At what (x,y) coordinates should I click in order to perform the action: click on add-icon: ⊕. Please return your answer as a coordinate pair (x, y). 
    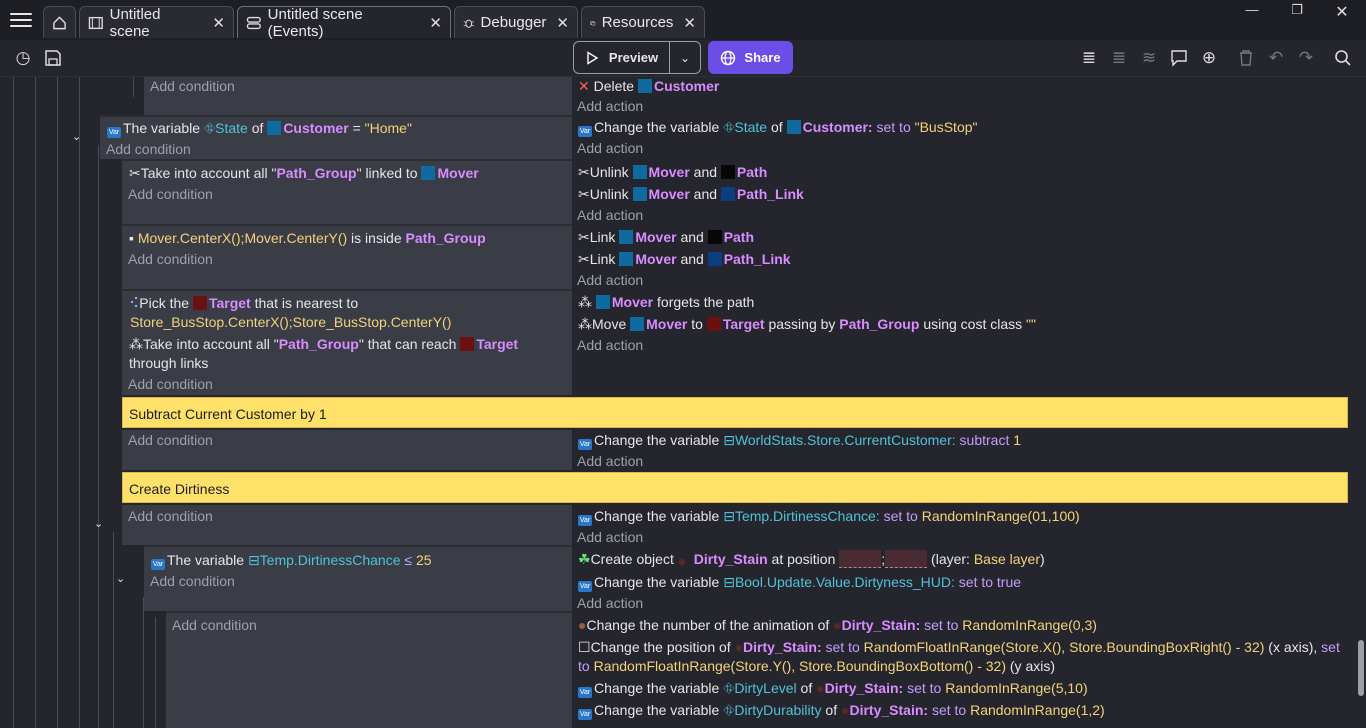
    Looking at the image, I should click on (1209, 58).